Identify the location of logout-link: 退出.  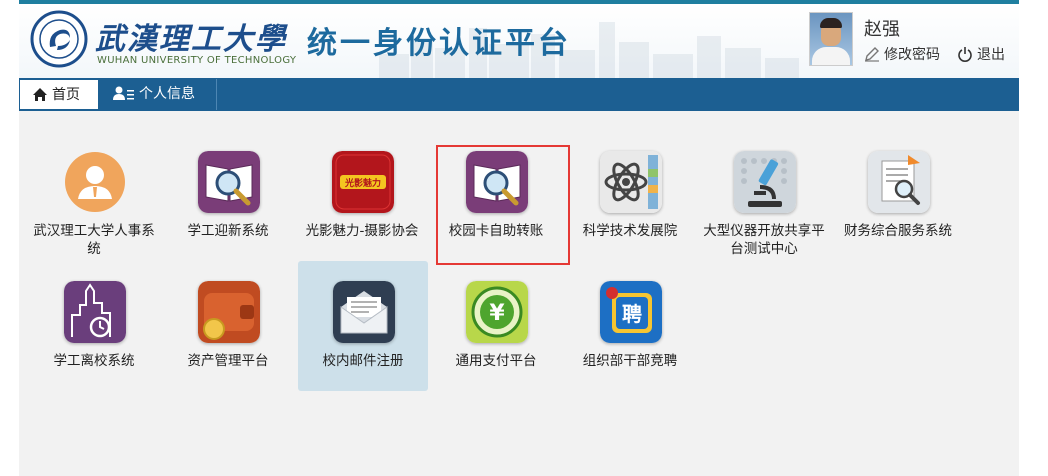
(981, 54).